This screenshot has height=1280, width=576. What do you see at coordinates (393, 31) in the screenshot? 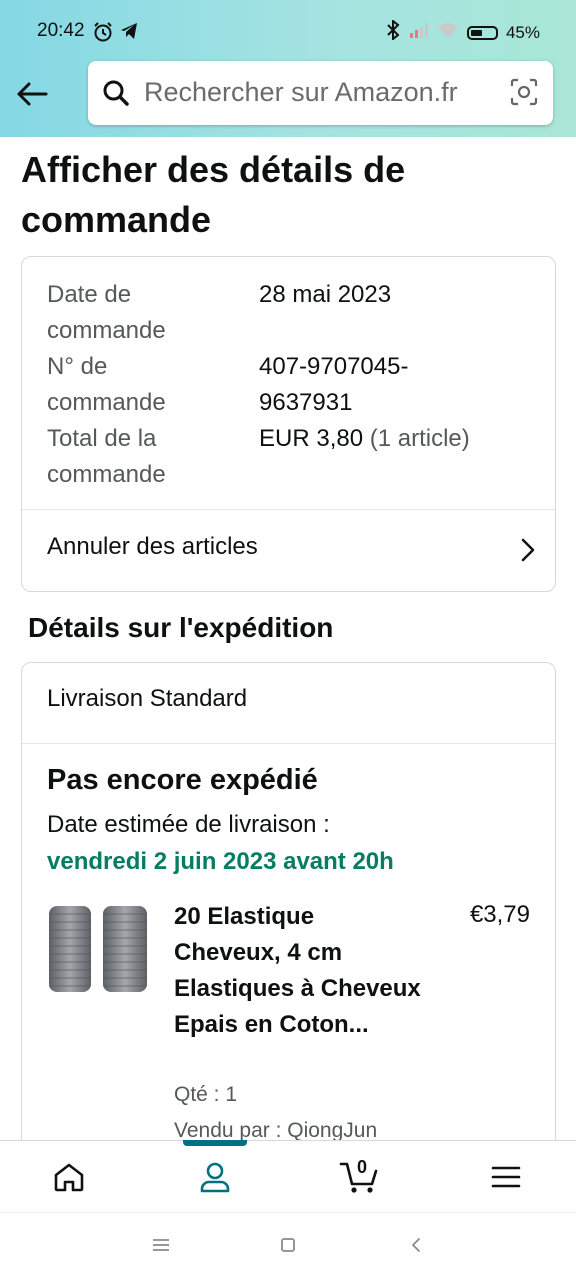
I see `bluetooth-icon` at bounding box center [393, 31].